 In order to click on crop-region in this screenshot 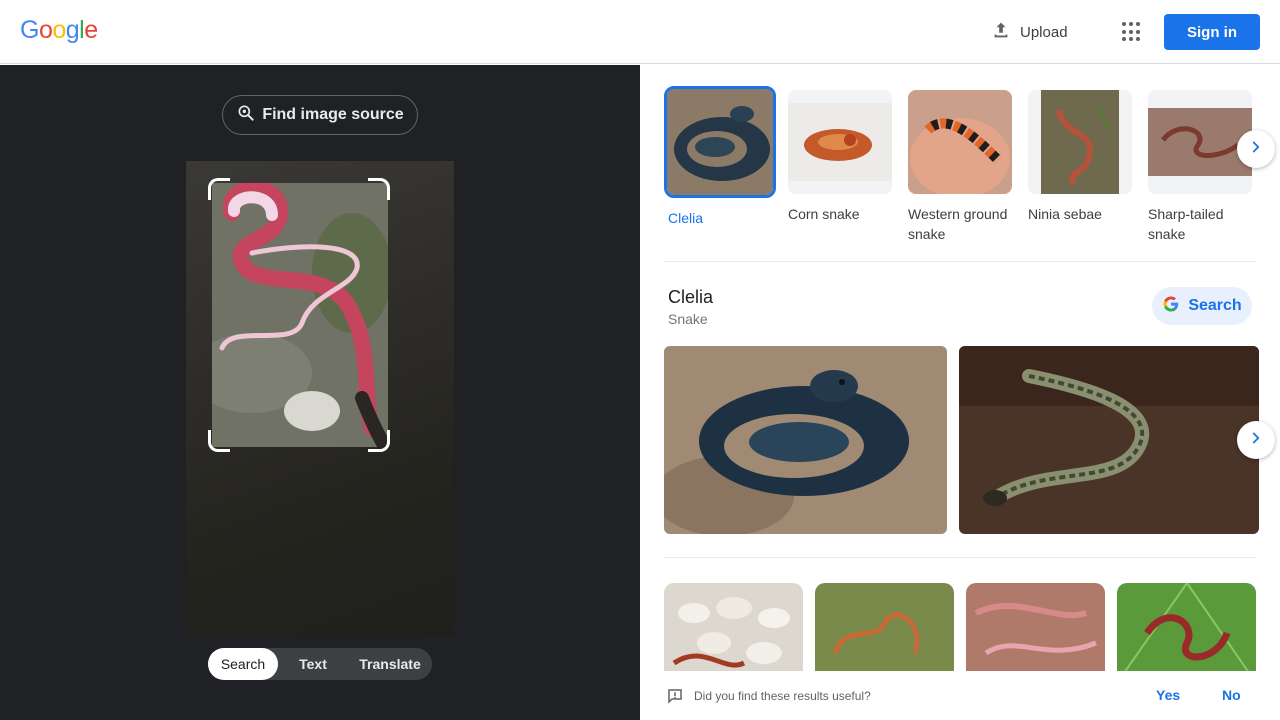, I will do `click(300, 315)`.